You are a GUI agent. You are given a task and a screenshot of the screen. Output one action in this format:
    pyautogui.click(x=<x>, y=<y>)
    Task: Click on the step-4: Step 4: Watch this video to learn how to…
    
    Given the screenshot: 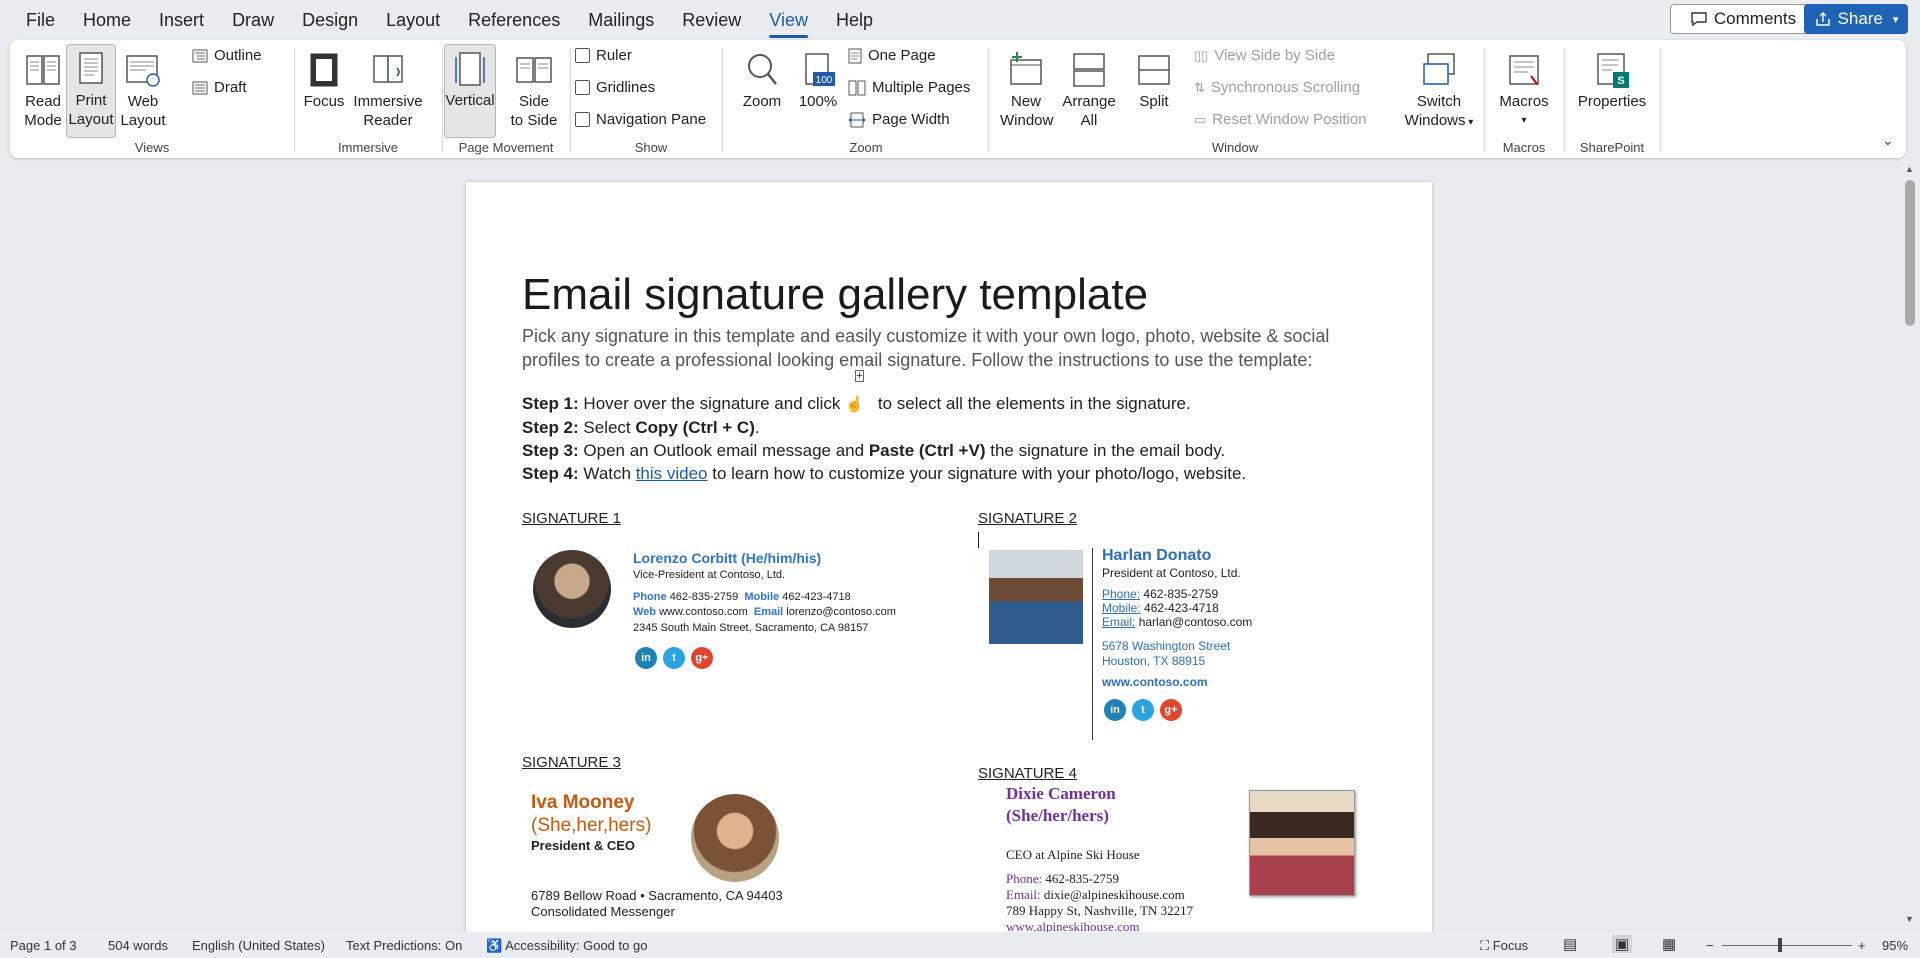 What is the action you would take?
    pyautogui.click(x=884, y=473)
    